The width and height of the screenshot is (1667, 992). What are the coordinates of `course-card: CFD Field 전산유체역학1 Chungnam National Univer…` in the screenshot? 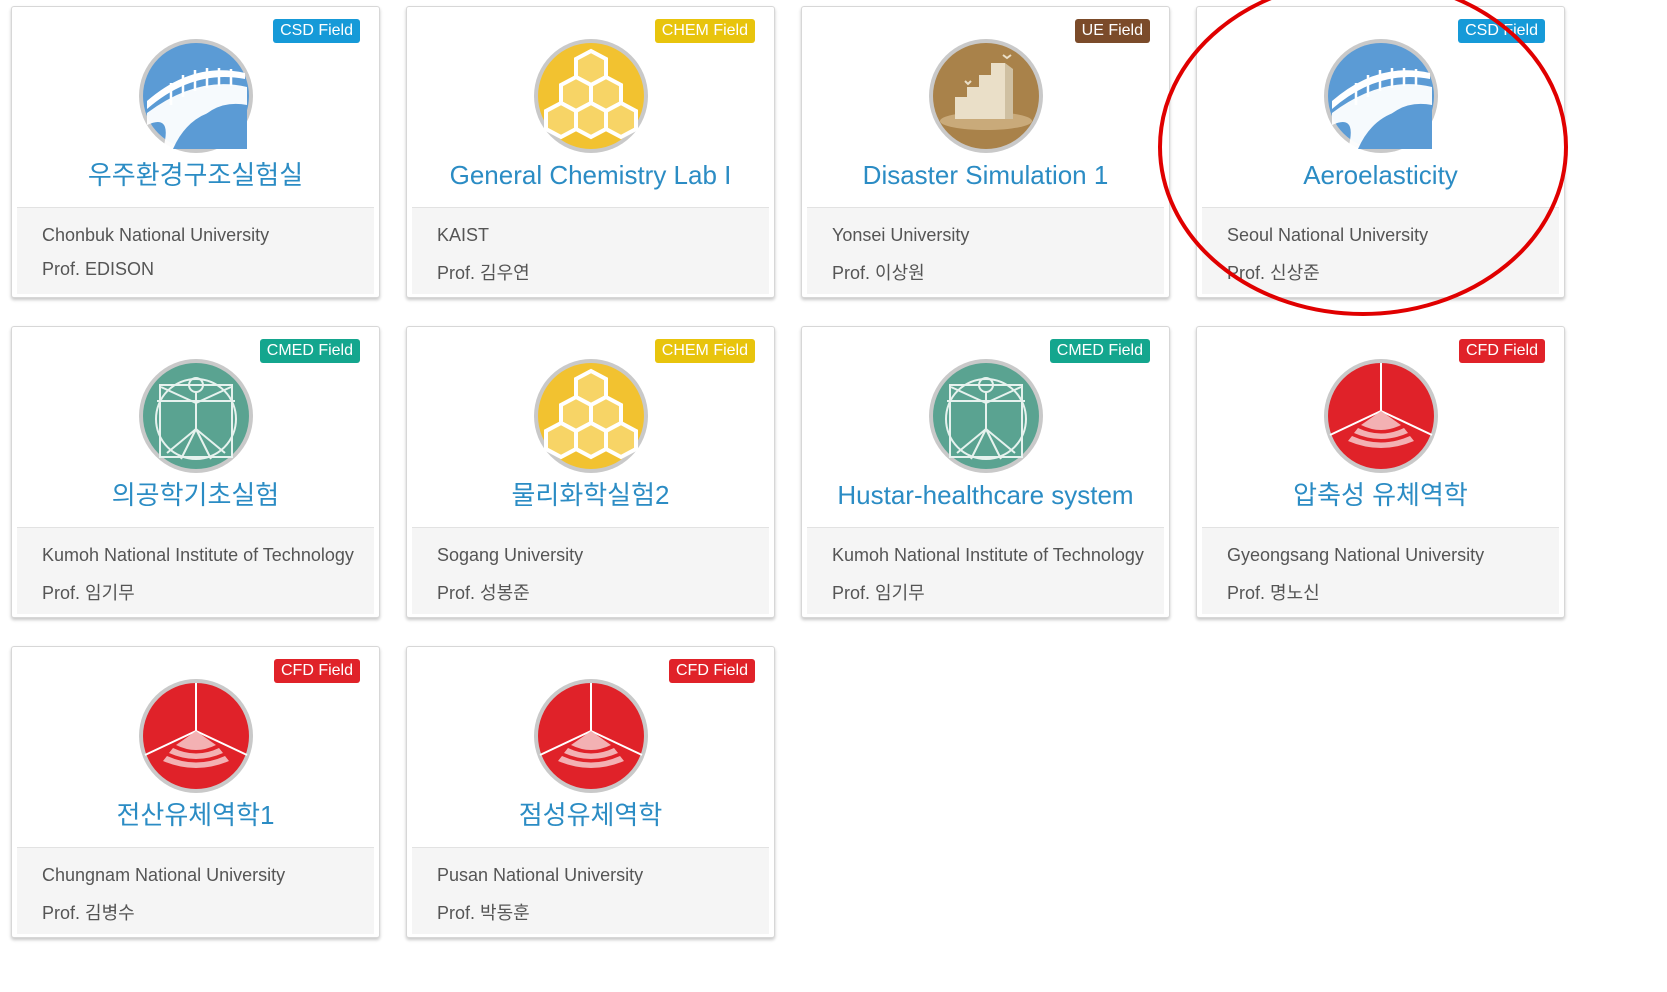 It's located at (195, 792).